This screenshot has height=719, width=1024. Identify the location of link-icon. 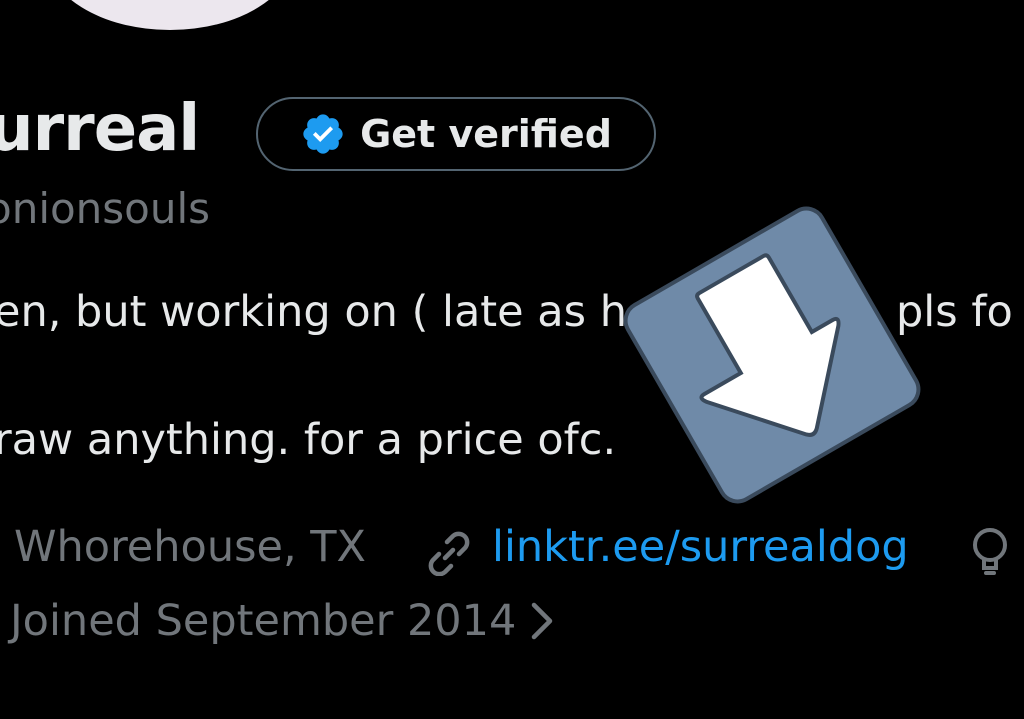
(449, 553).